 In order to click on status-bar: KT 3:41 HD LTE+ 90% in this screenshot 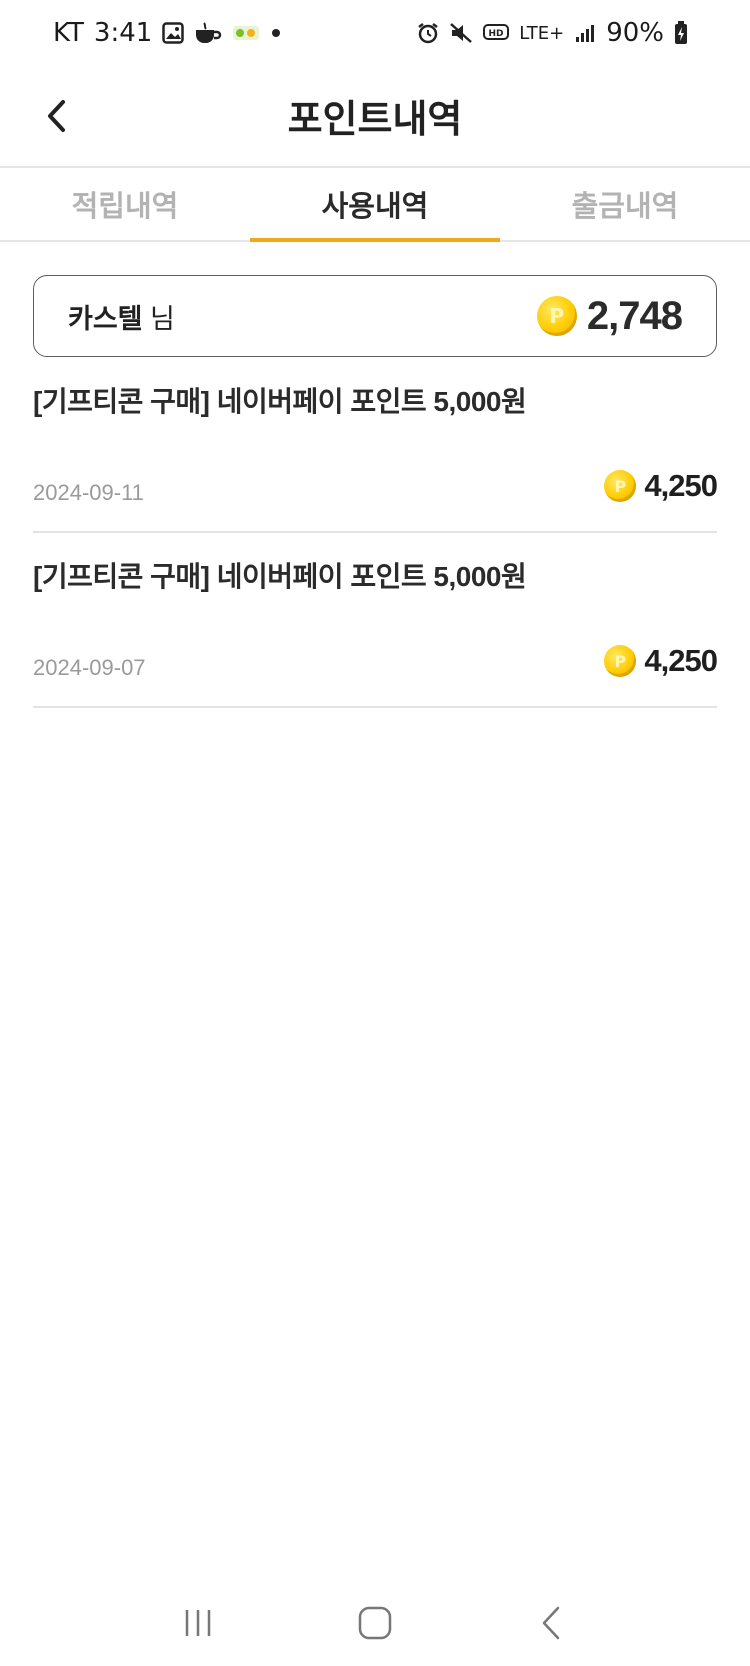, I will do `click(375, 33)`.